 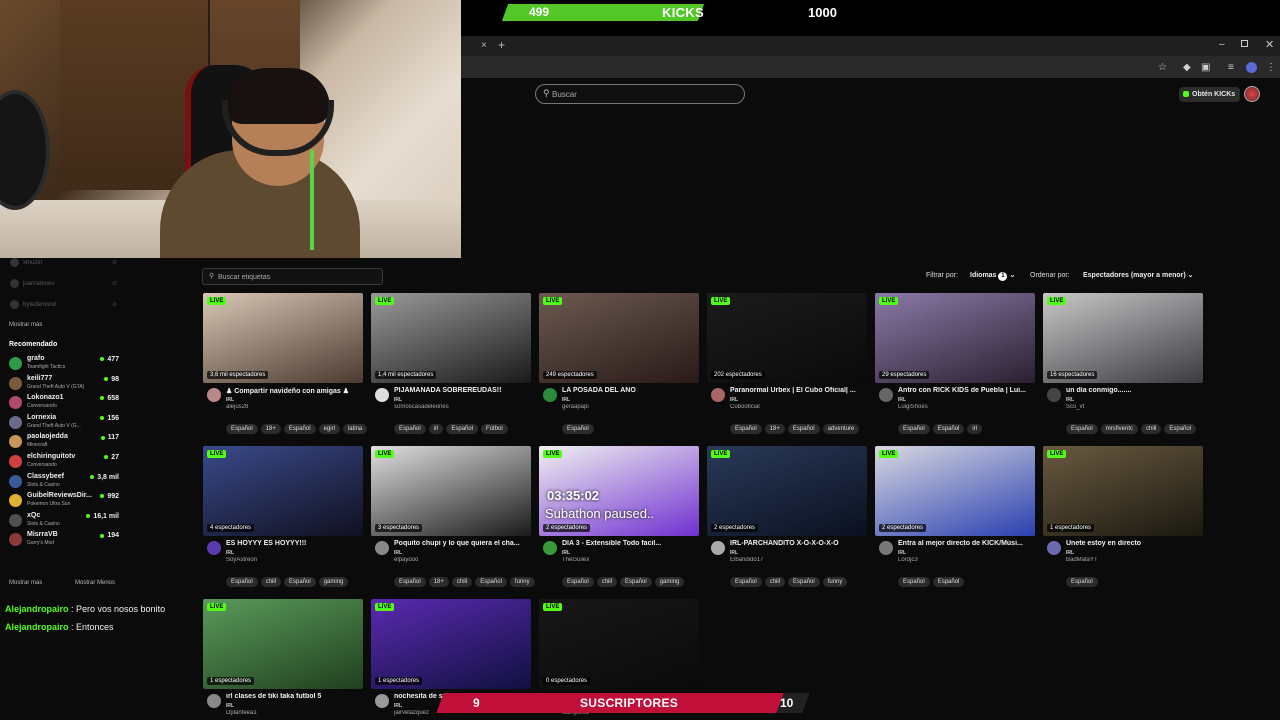 What do you see at coordinates (797, 560) in the screenshot?
I see `streamer-name: Elbandido17` at bounding box center [797, 560].